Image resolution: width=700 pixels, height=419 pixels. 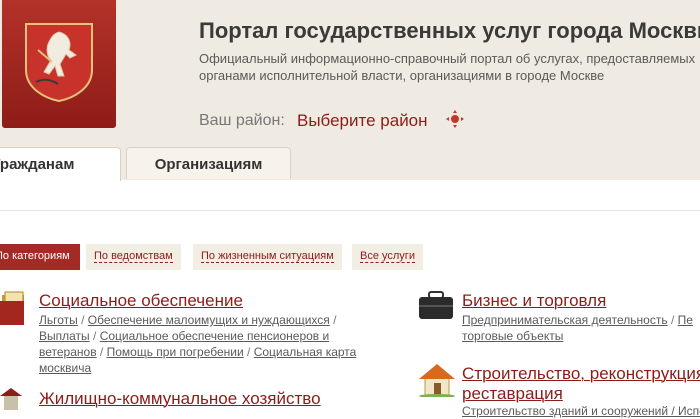 I want to click on filter-by-category: По категориям, so click(x=40, y=257).